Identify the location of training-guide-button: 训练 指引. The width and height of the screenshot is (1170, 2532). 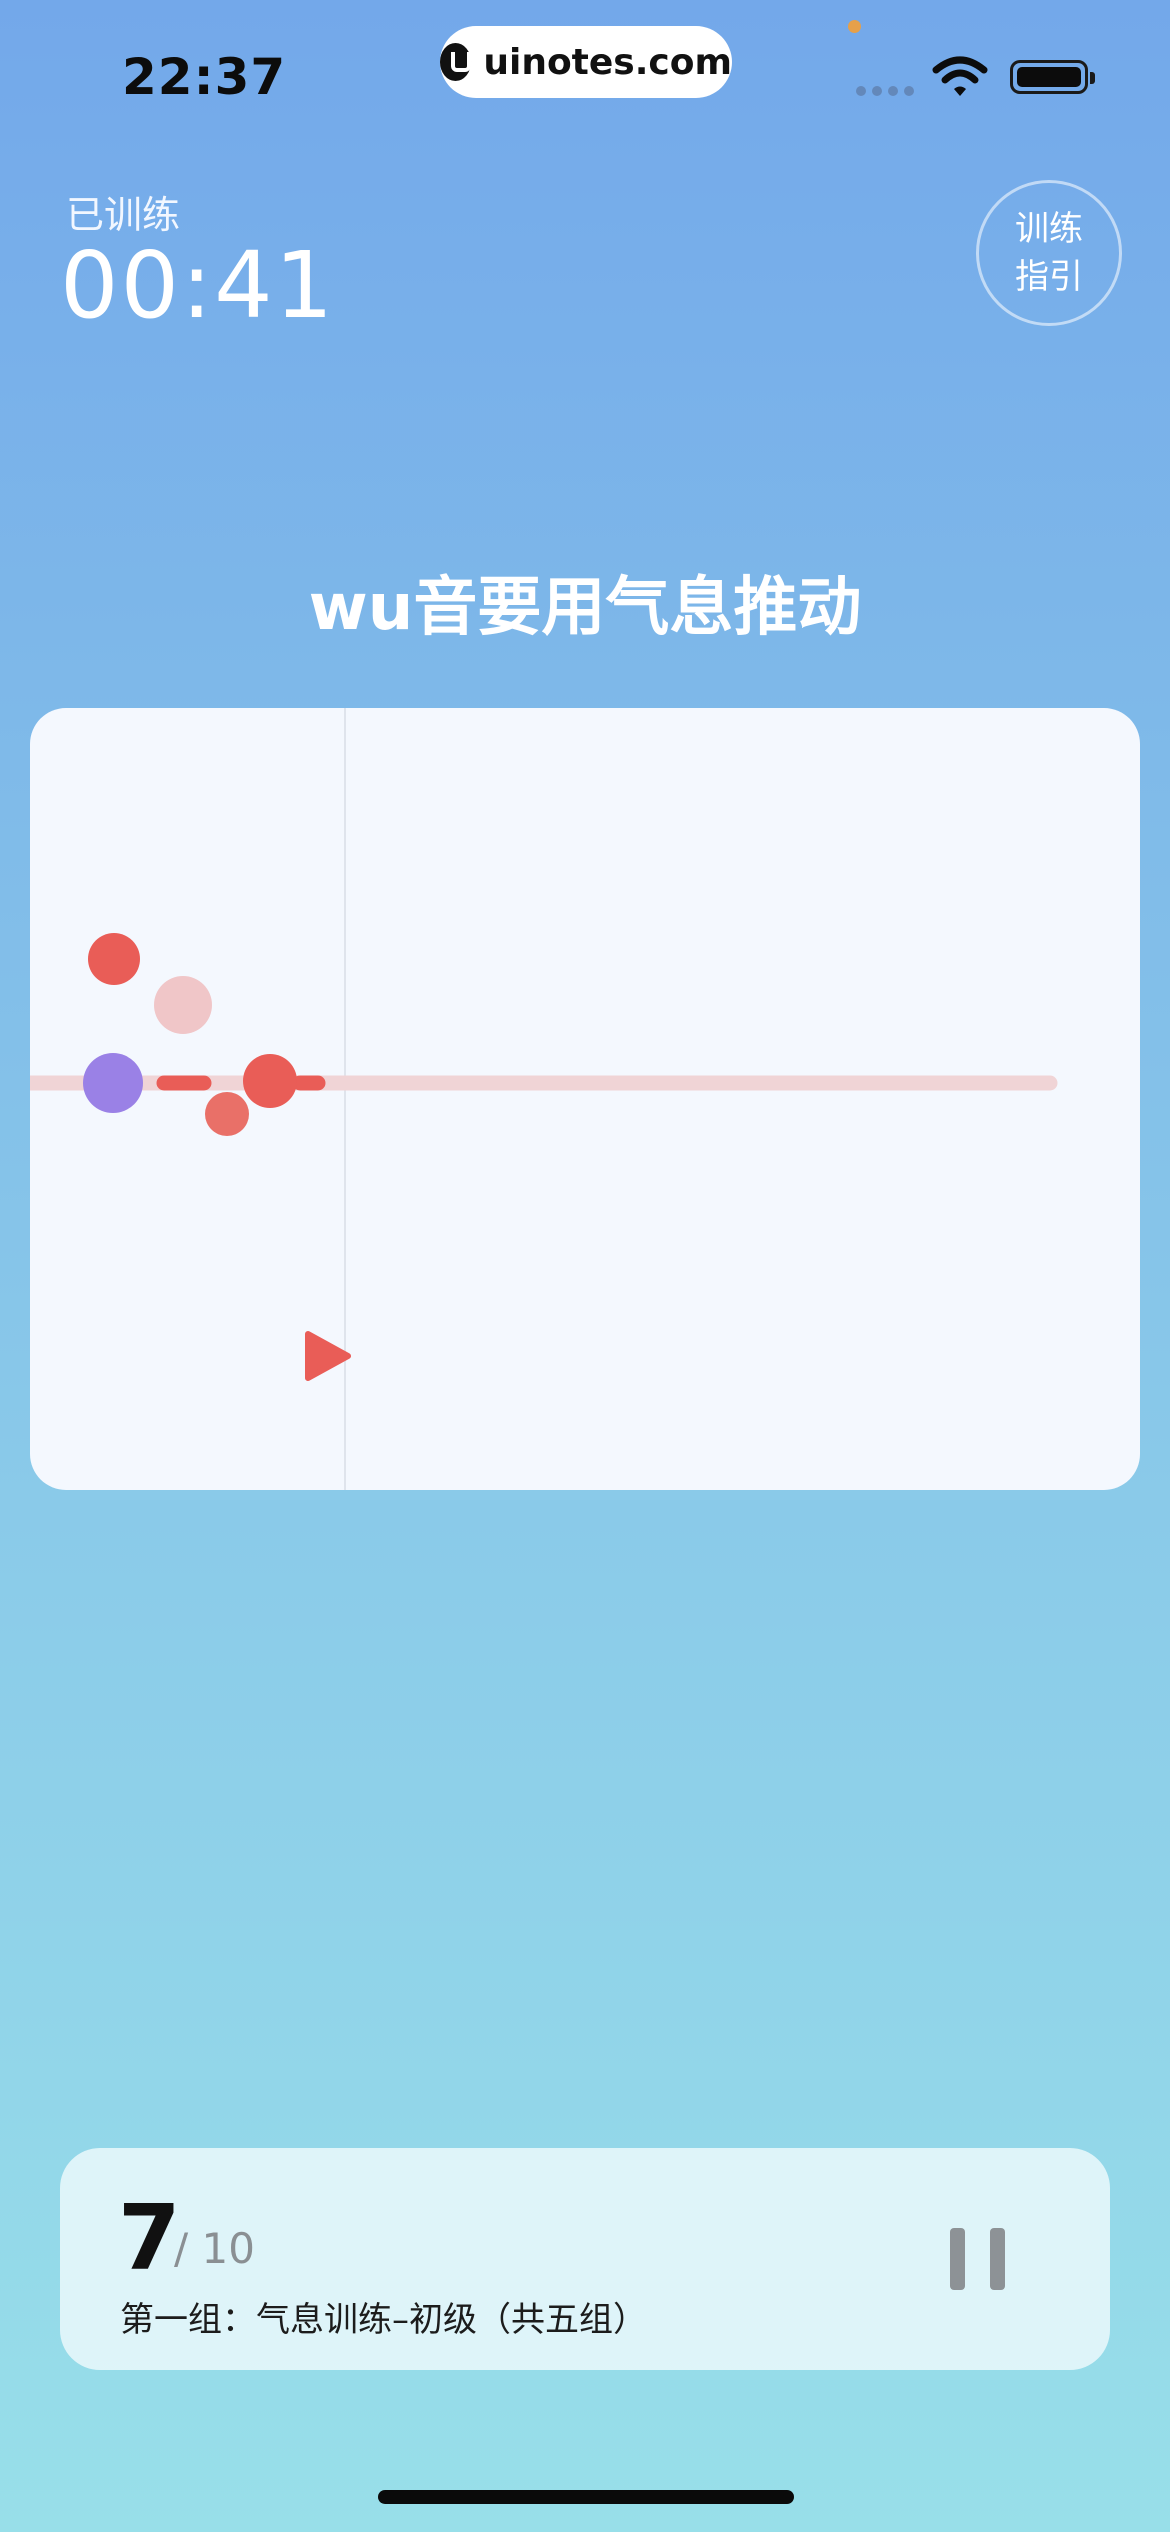
(1049, 253).